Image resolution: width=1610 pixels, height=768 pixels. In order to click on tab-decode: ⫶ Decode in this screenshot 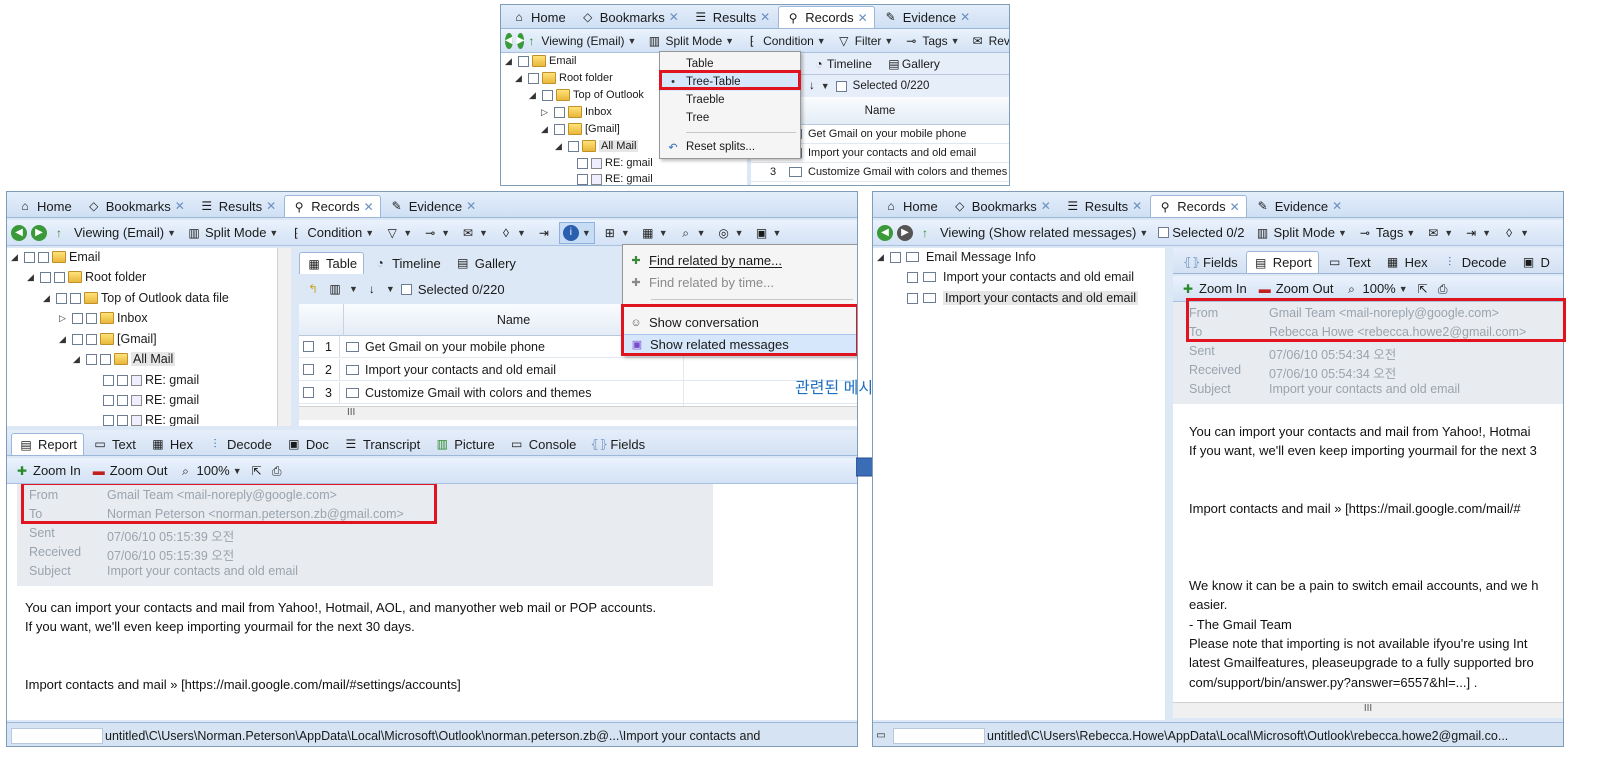, I will do `click(239, 444)`.